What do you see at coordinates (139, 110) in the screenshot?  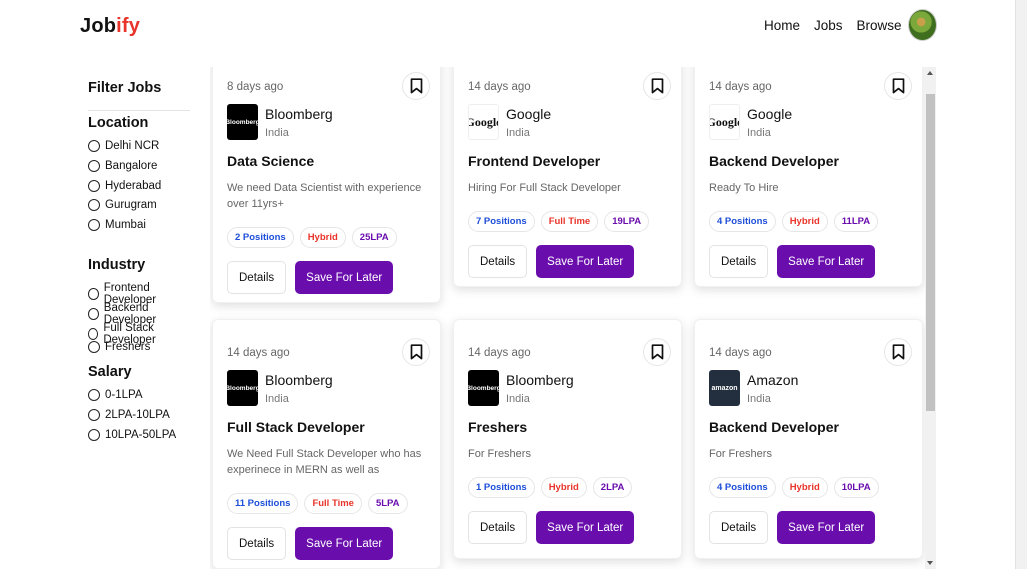 I see `filter-divider` at bounding box center [139, 110].